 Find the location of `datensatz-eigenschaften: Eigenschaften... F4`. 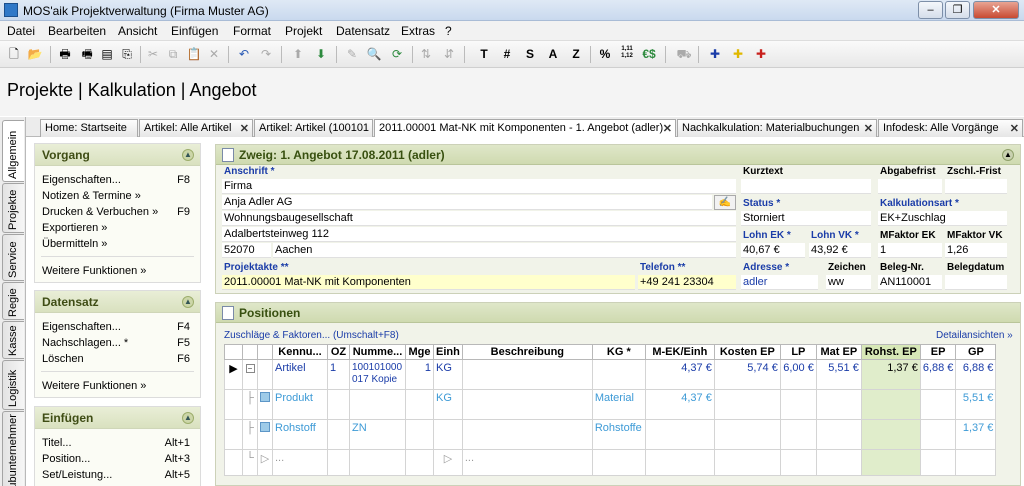

datensatz-eigenschaften: Eigenschaften... F4 is located at coordinates (117, 327).